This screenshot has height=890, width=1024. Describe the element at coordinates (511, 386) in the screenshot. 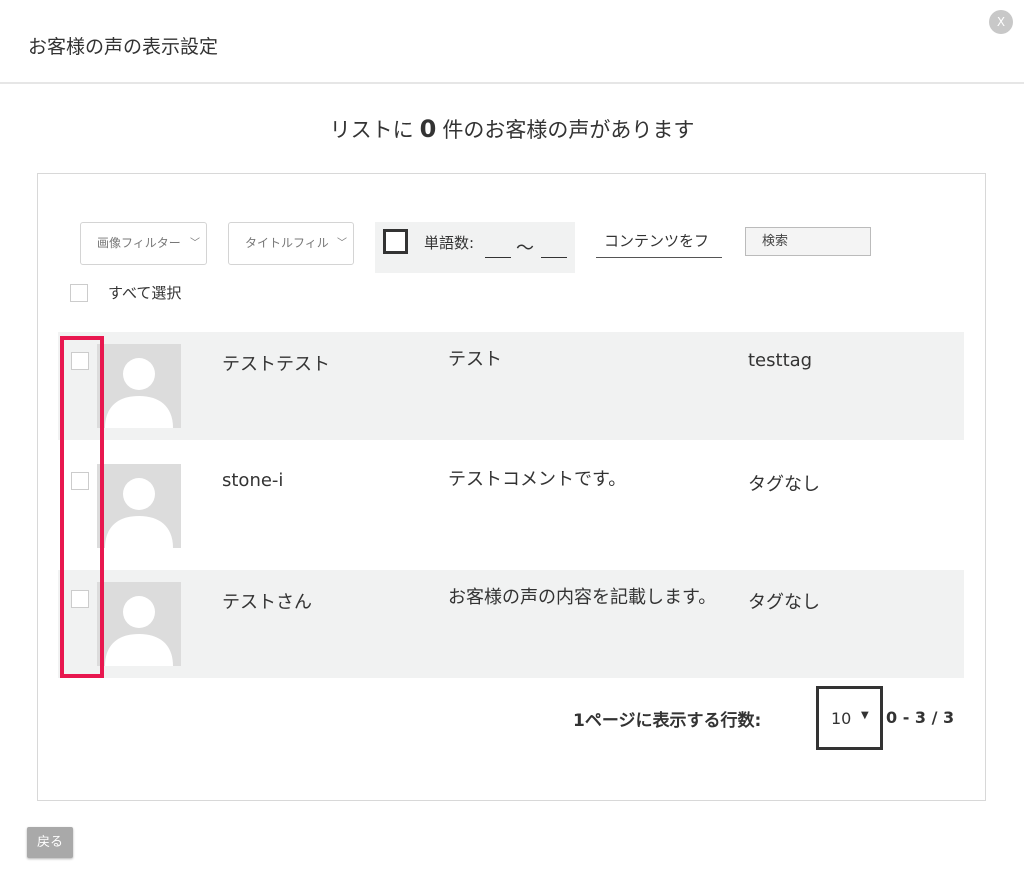

I see `table-row: テストテスト テスト testtag` at that location.